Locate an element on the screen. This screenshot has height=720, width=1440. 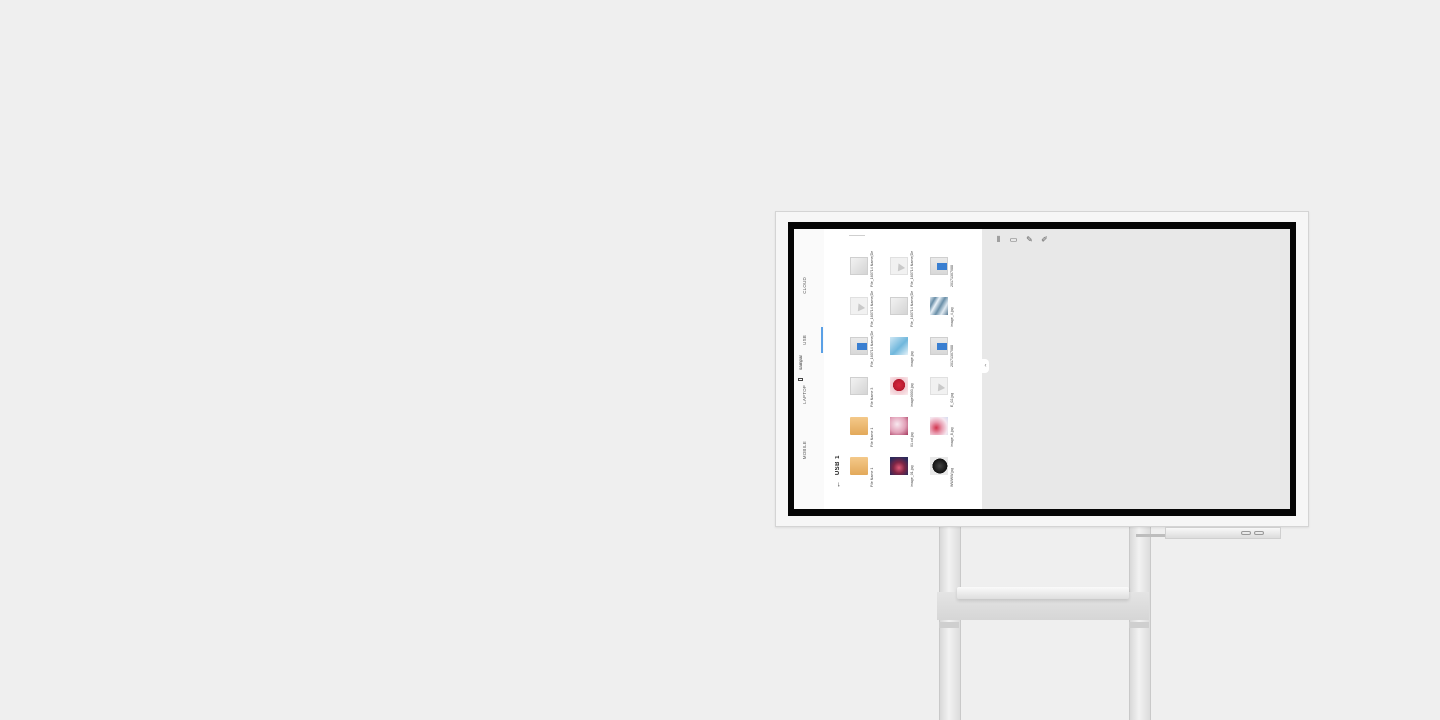
file-tile: image_8.jpg is located at coordinates (943, 429).